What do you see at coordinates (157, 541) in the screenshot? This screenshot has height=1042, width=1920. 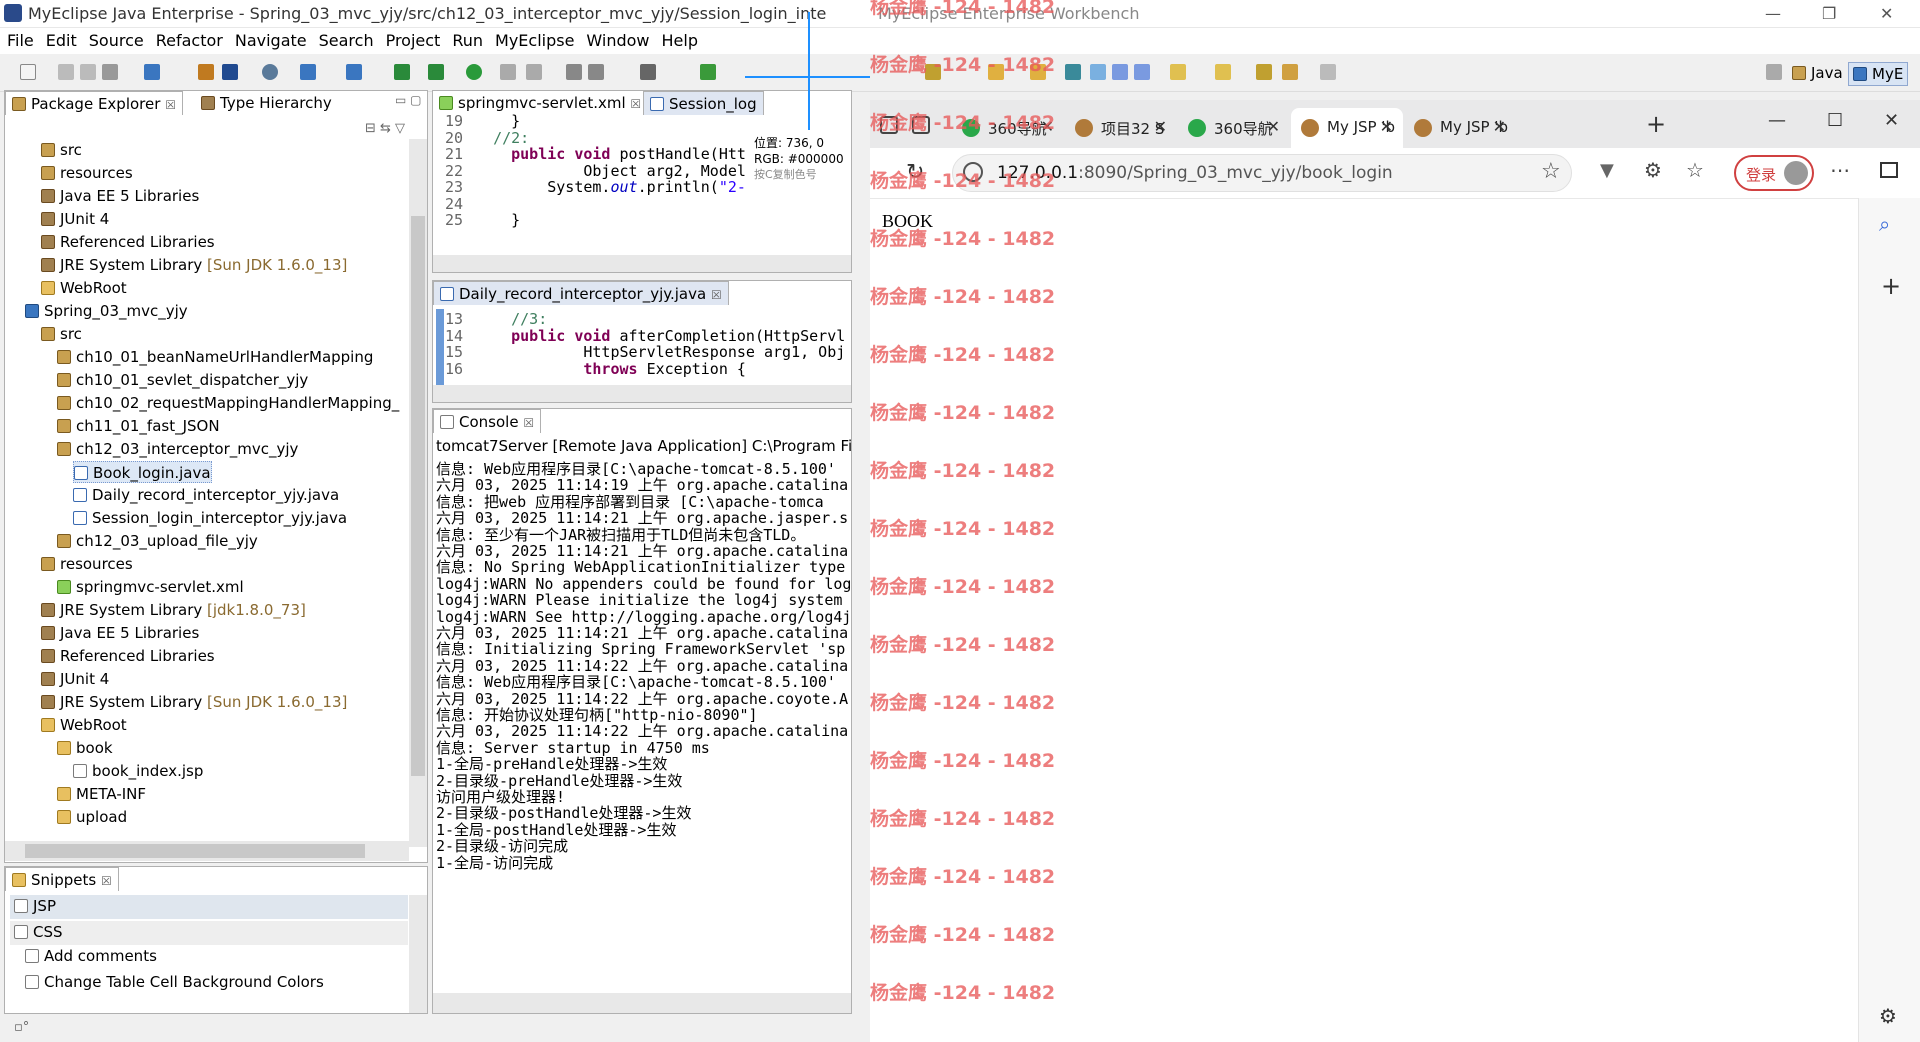 I see `tree-item: ch12_03_upload_file_yjy` at bounding box center [157, 541].